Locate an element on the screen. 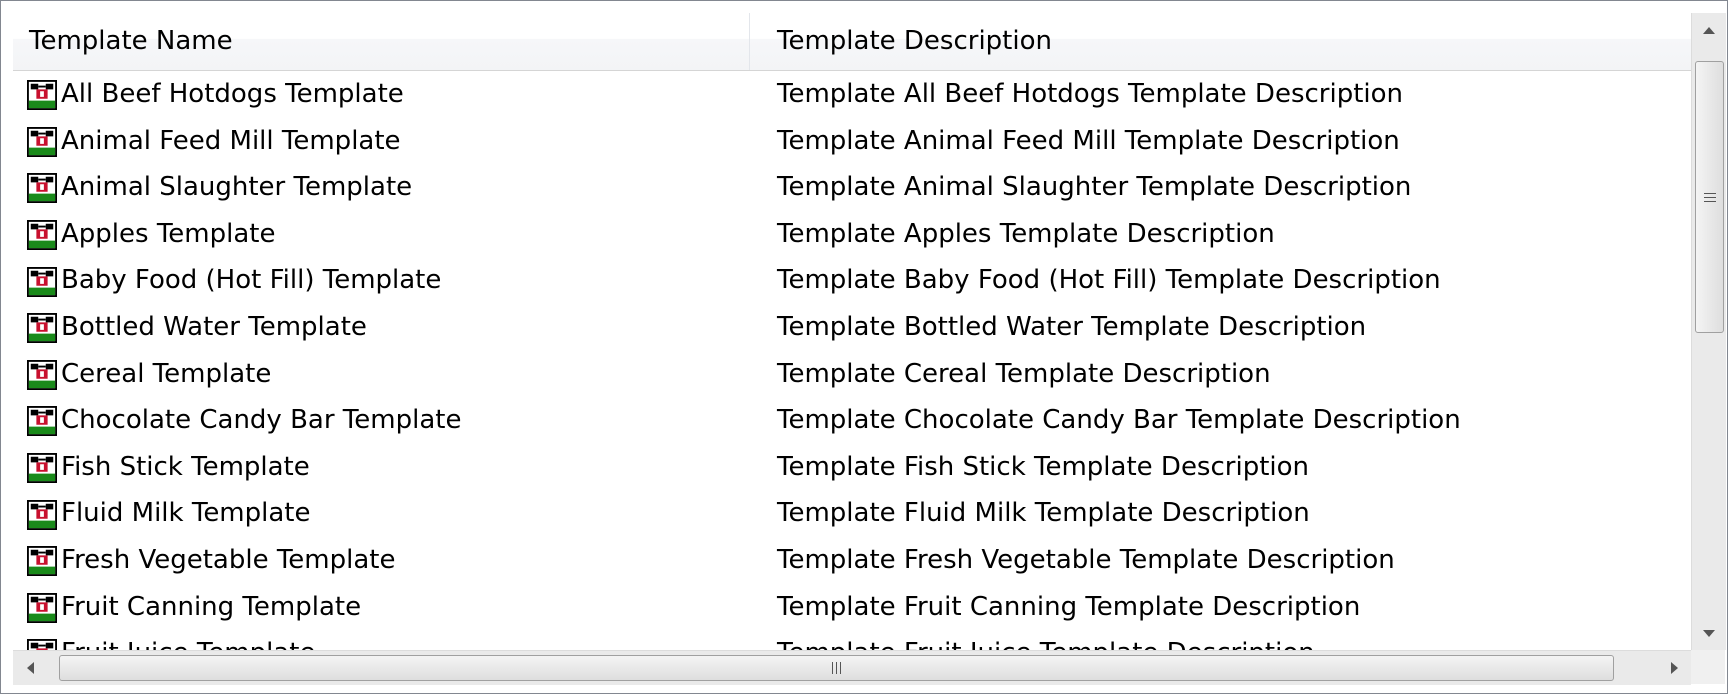 Image resolution: width=1728 pixels, height=694 pixels. scroll-right-button is located at coordinates (1674, 668).